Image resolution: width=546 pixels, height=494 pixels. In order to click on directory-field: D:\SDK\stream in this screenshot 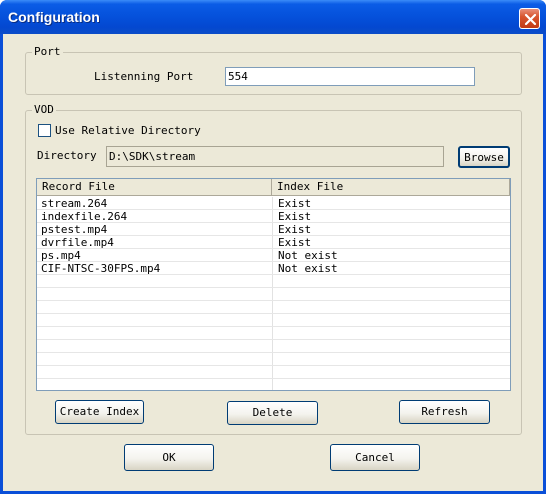, I will do `click(275, 156)`.